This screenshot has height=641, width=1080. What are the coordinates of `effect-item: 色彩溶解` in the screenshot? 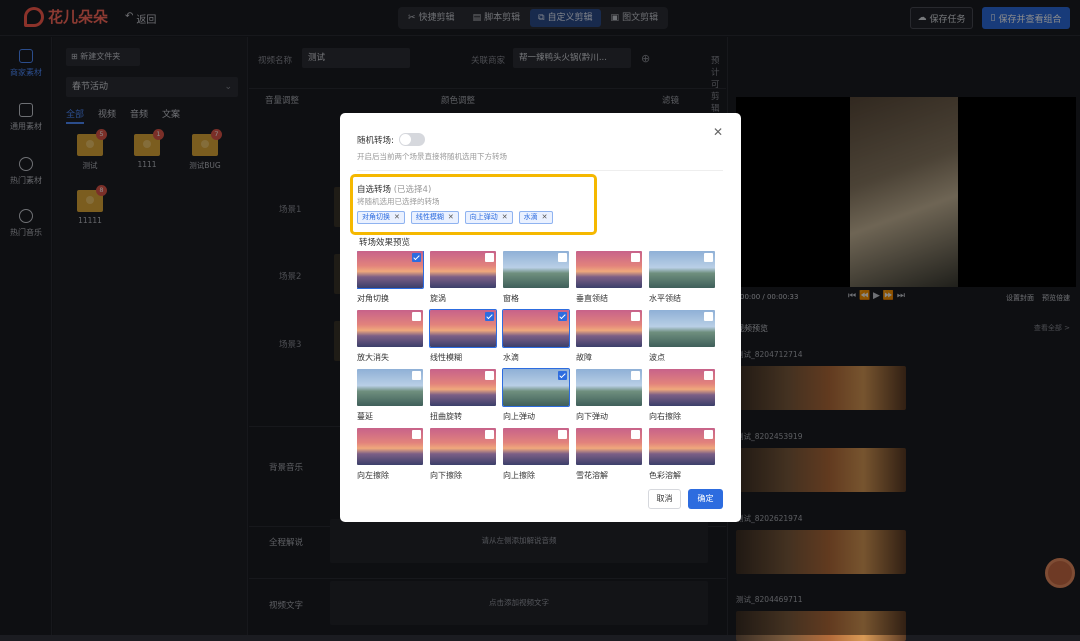 It's located at (682, 454).